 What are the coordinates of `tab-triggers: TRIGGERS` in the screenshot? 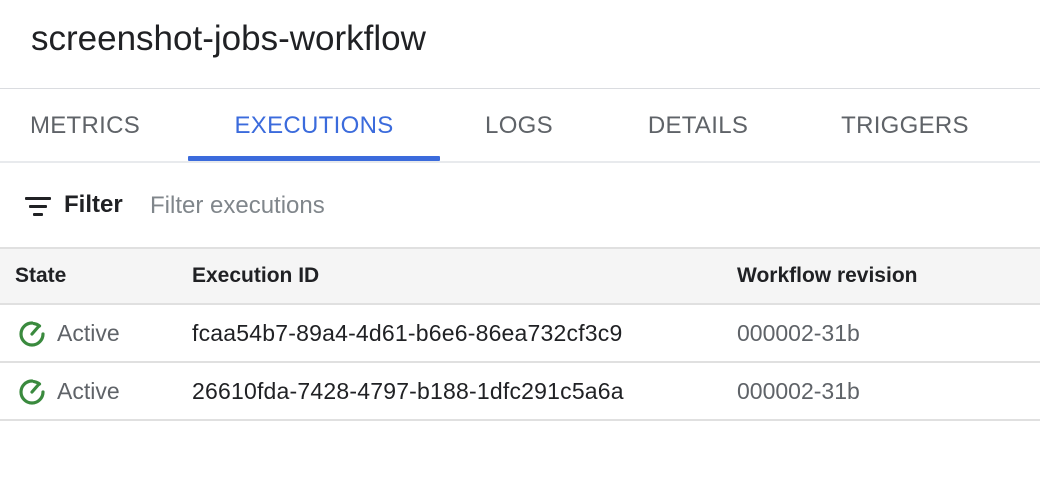 It's located at (905, 126).